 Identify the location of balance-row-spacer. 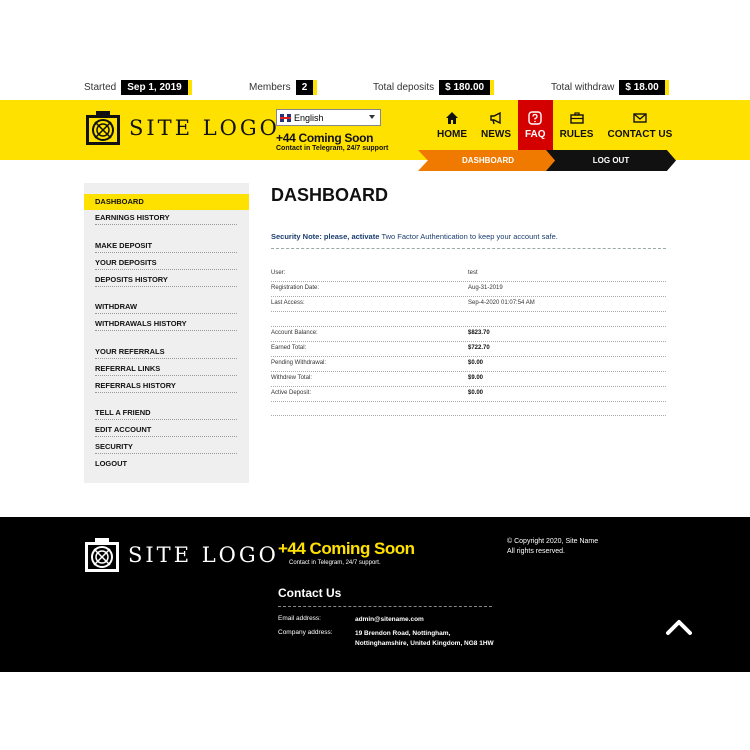
(468, 408).